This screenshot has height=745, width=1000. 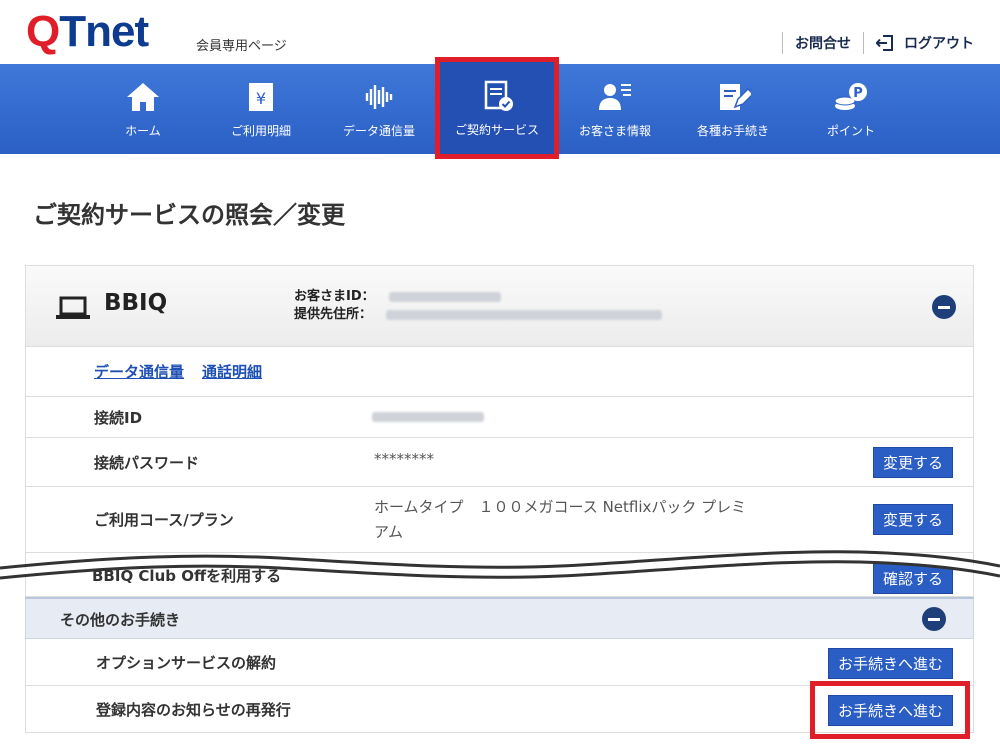 What do you see at coordinates (260, 130) in the screenshot?
I see `nav-label: ご利用明細` at bounding box center [260, 130].